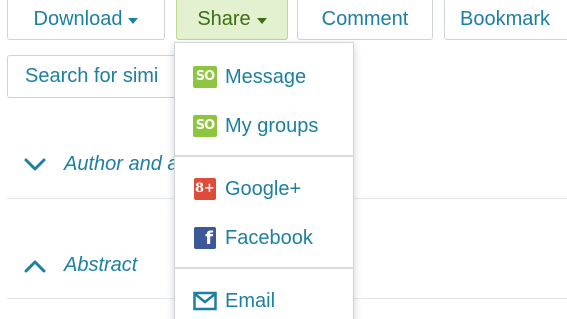 Image resolution: width=567 pixels, height=319 pixels. What do you see at coordinates (250, 300) in the screenshot?
I see `menu-item-label: Email` at bounding box center [250, 300].